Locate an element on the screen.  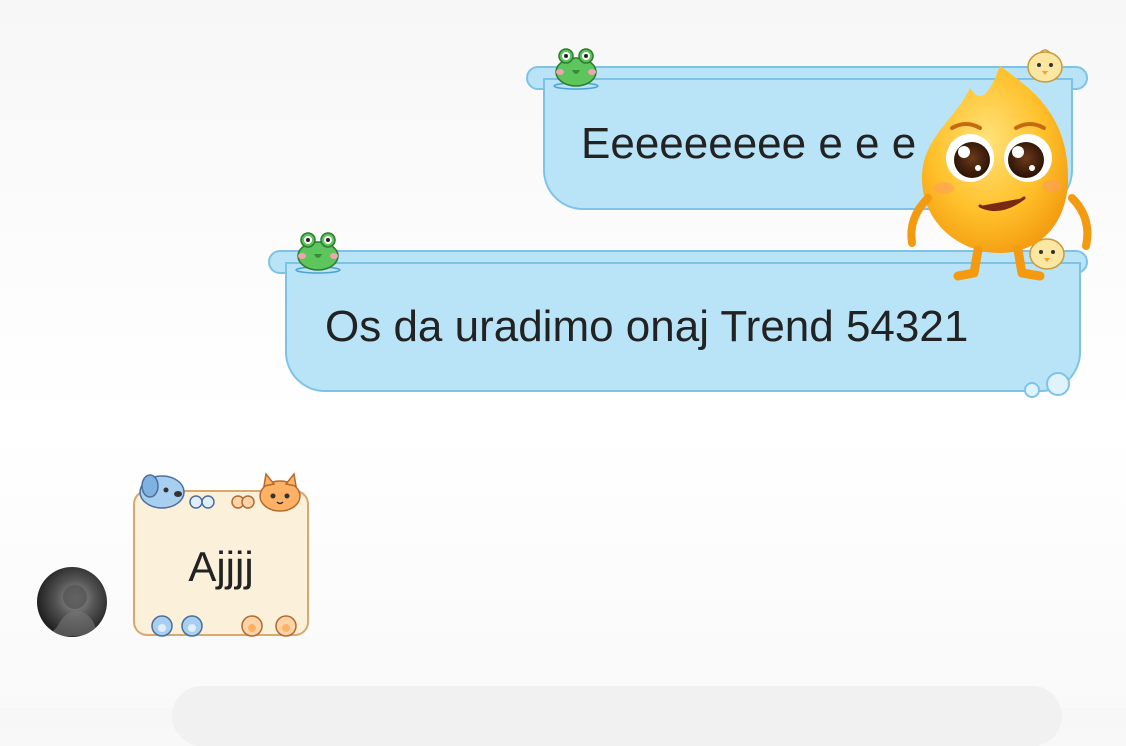
message-input-bar is located at coordinates (617, 716).